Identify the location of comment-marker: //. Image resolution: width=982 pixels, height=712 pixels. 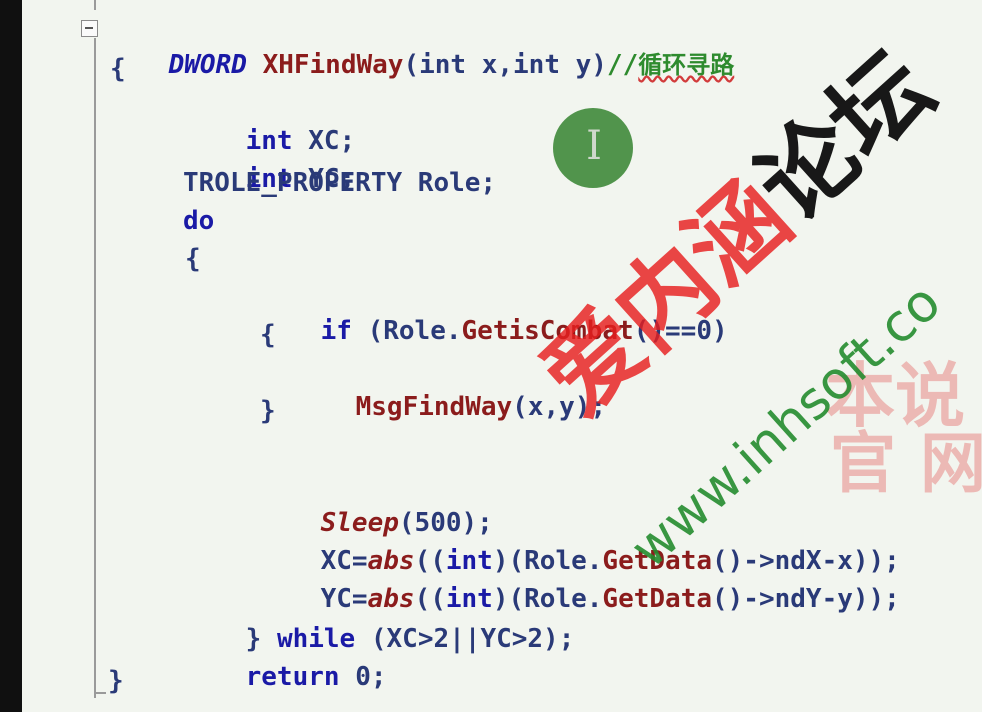
(622, 65).